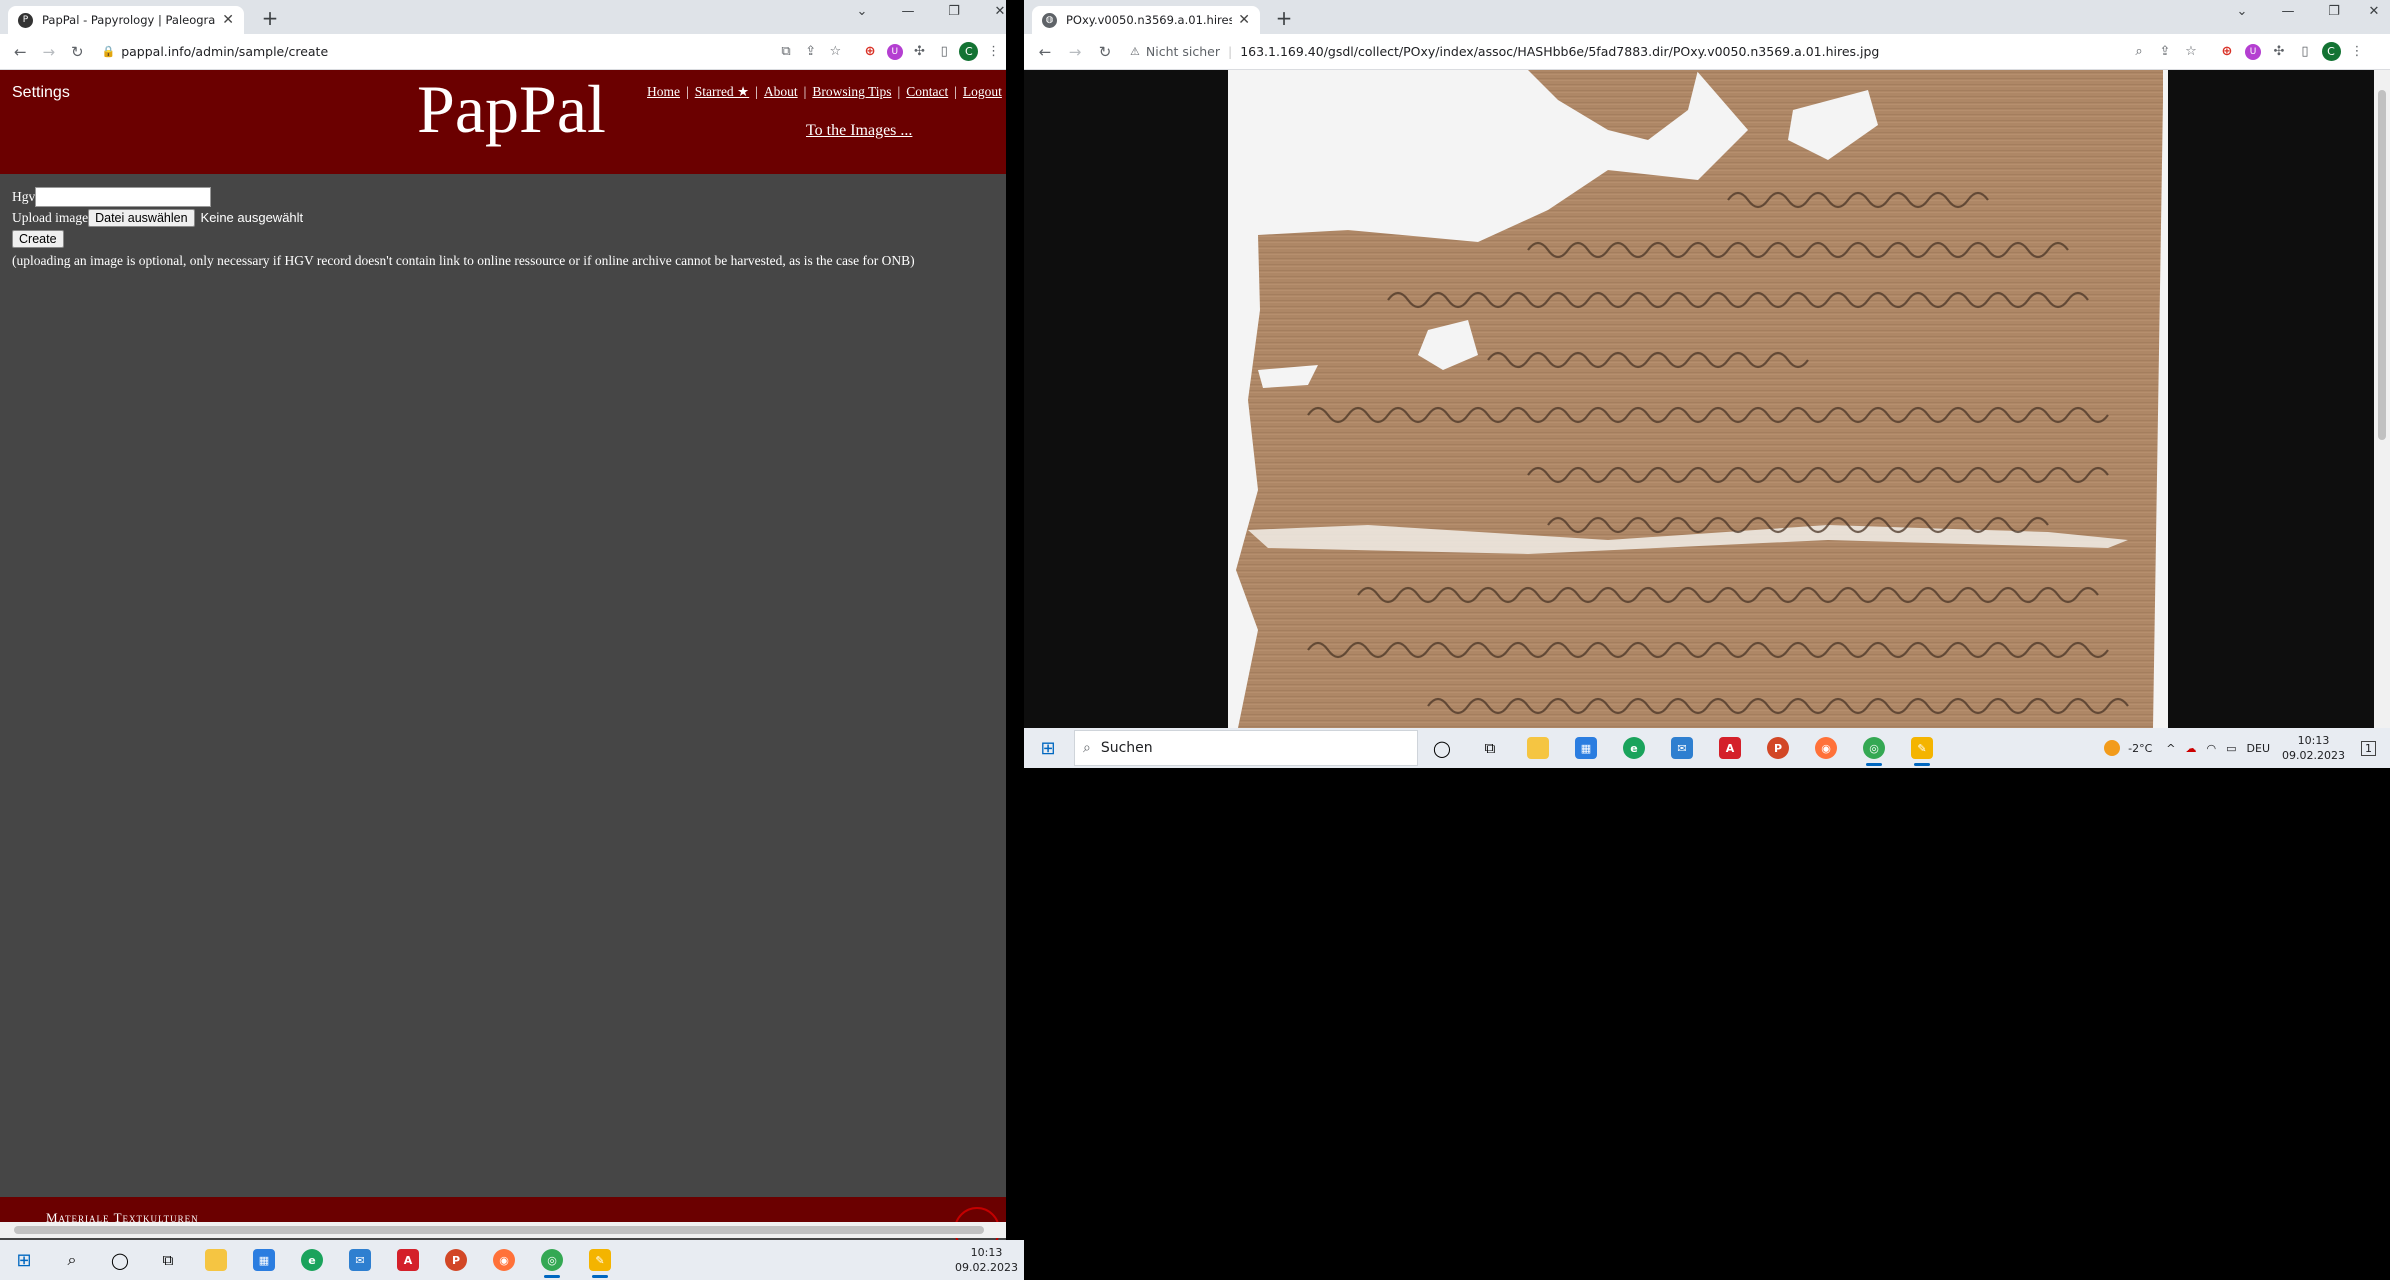 The image size is (2390, 1280). What do you see at coordinates (41, 93) in the screenshot?
I see `settings-link: Settings` at bounding box center [41, 93].